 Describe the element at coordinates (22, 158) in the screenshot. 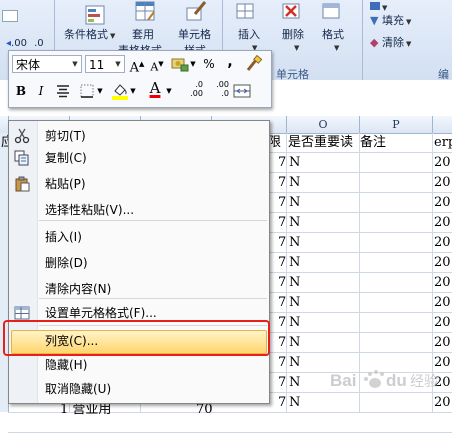

I see `copy-icon` at that location.